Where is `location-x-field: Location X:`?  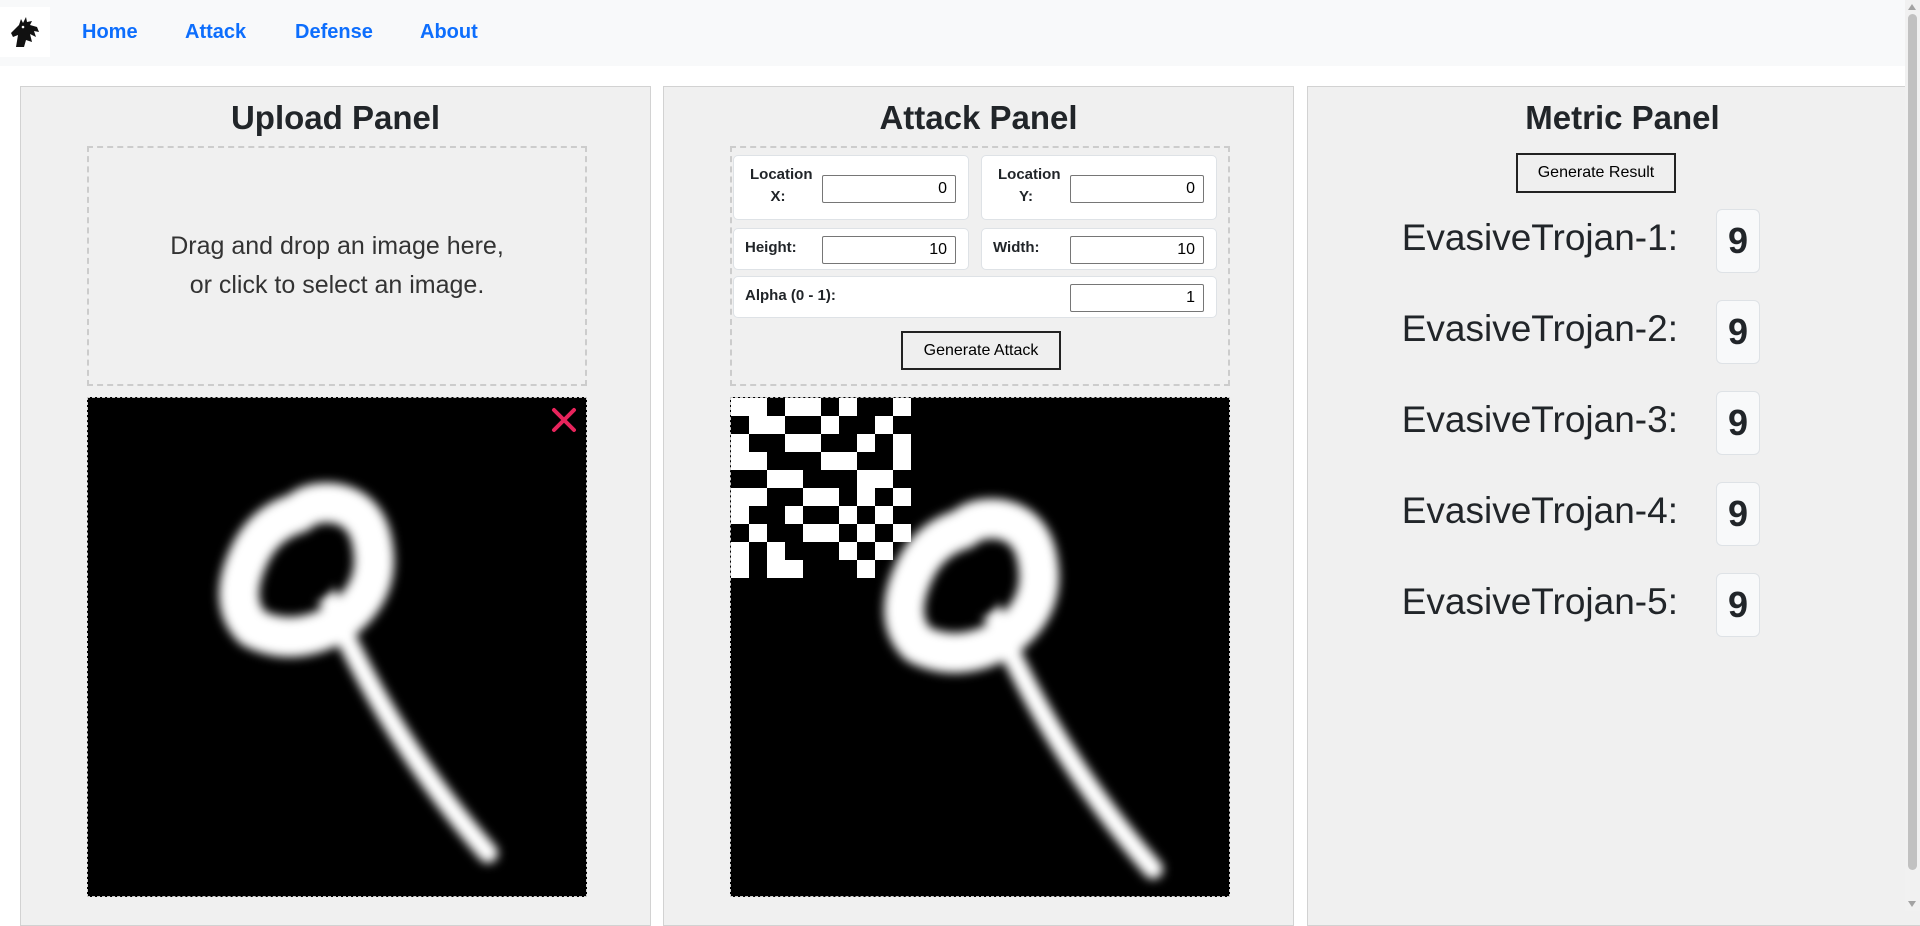 location-x-field: Location X: is located at coordinates (851, 187).